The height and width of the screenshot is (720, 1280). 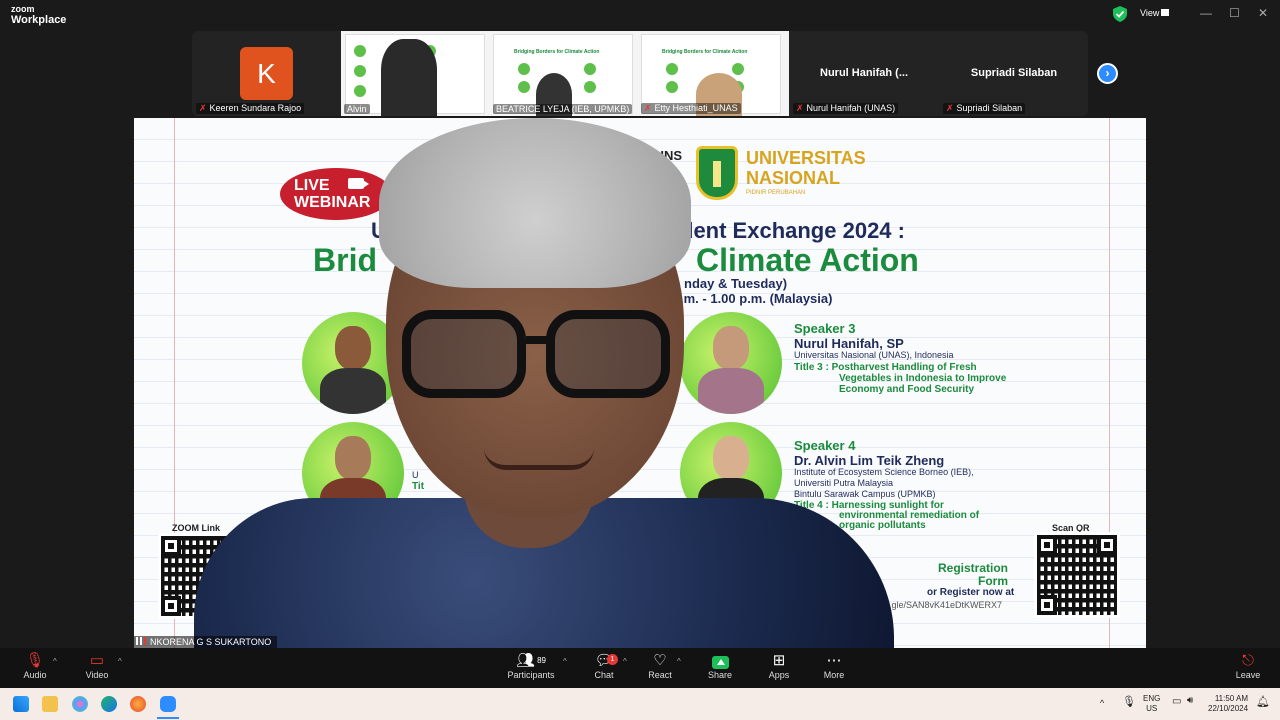 What do you see at coordinates (825, 328) in the screenshot?
I see `speaker-3-label: Speaker 3` at bounding box center [825, 328].